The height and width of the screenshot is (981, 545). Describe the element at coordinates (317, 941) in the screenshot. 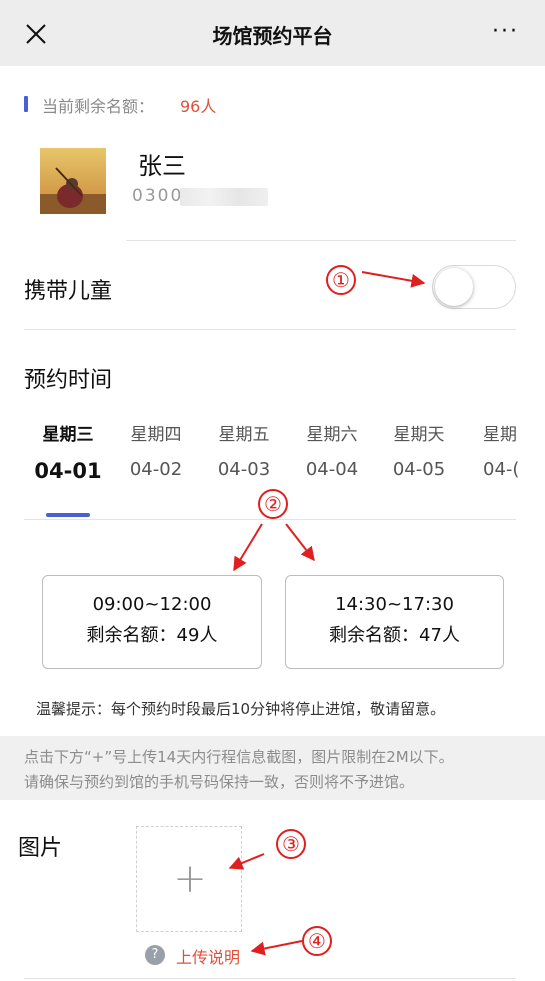

I see `annotation-4: ④` at that location.